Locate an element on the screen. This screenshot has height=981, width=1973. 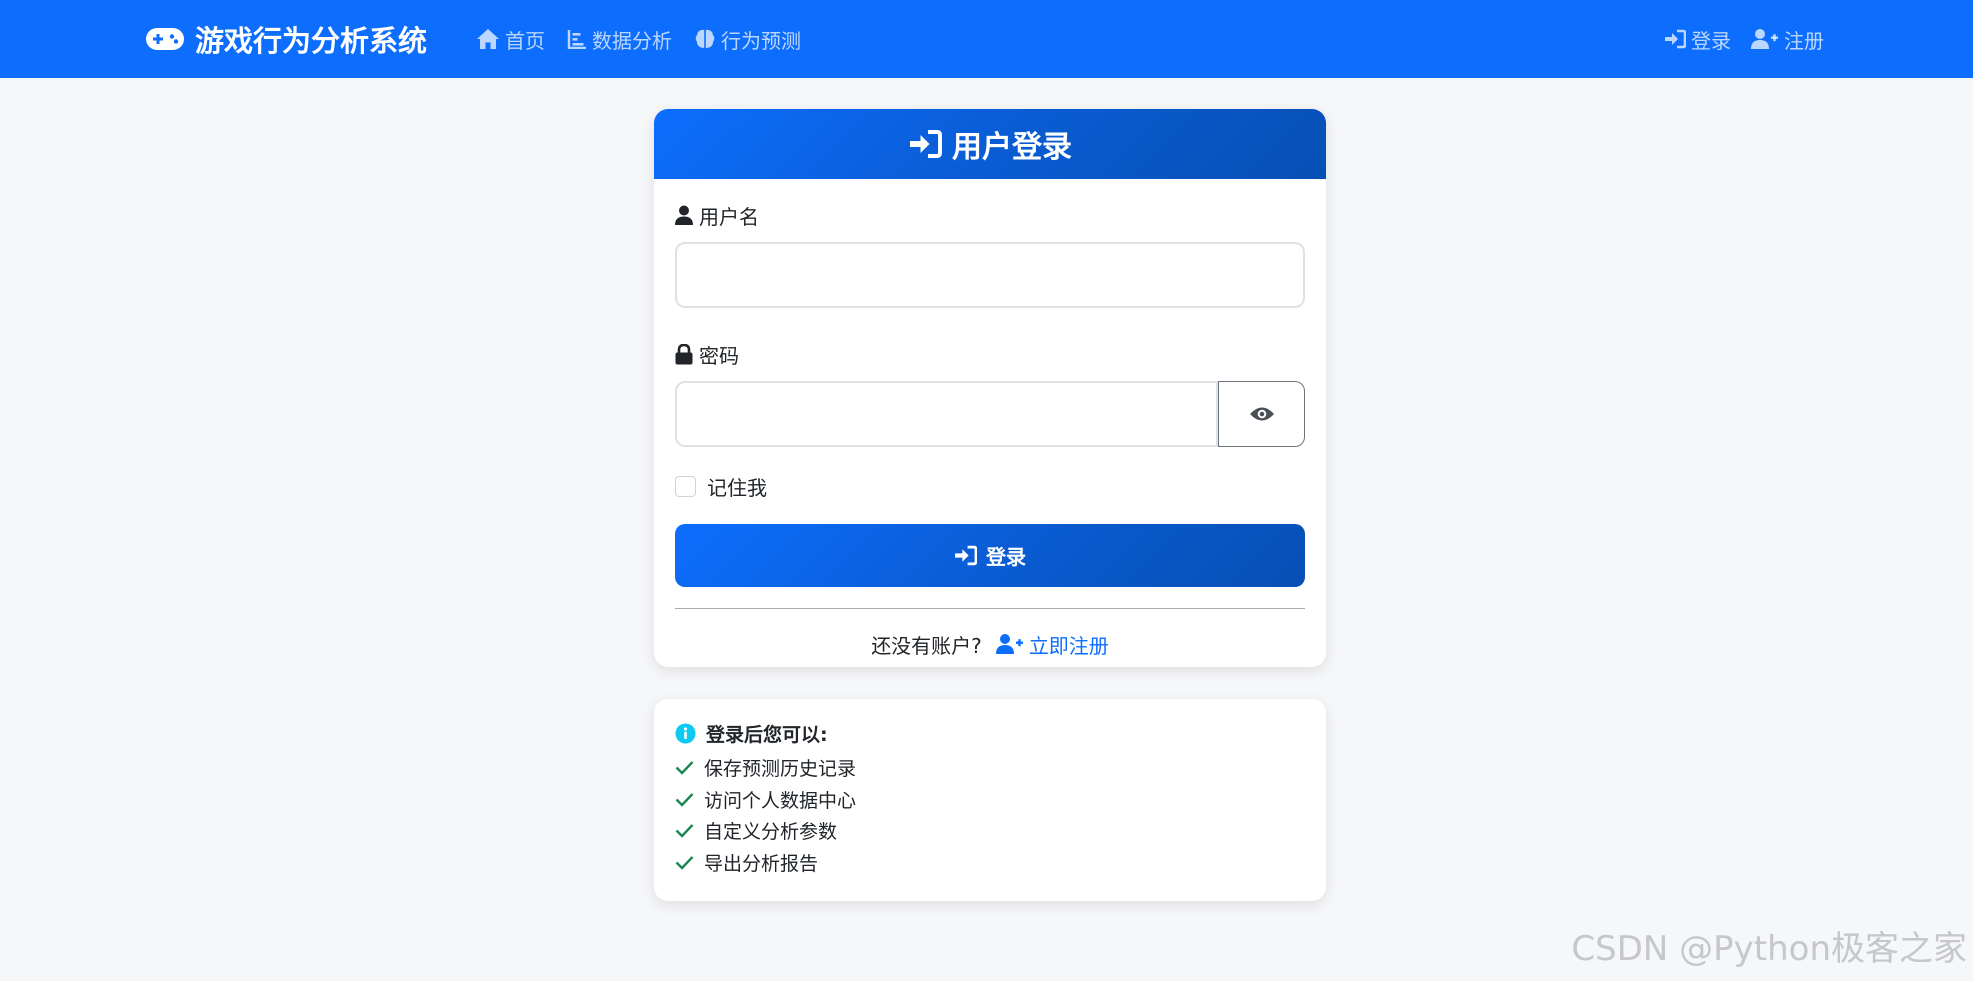
nav-register: 注册 is located at coordinates (1787, 39).